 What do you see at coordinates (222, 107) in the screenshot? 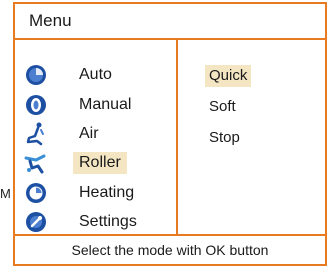
I see `submenu-item-soft: Soft` at bounding box center [222, 107].